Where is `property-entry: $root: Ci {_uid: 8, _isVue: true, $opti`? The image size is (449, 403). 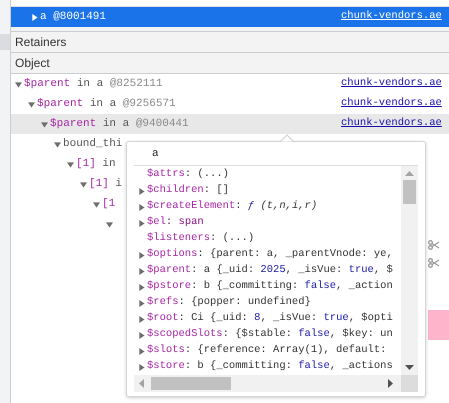 property-entry: $root: Ci {_uid: 8, _isVue: true, $opti is located at coordinates (270, 319).